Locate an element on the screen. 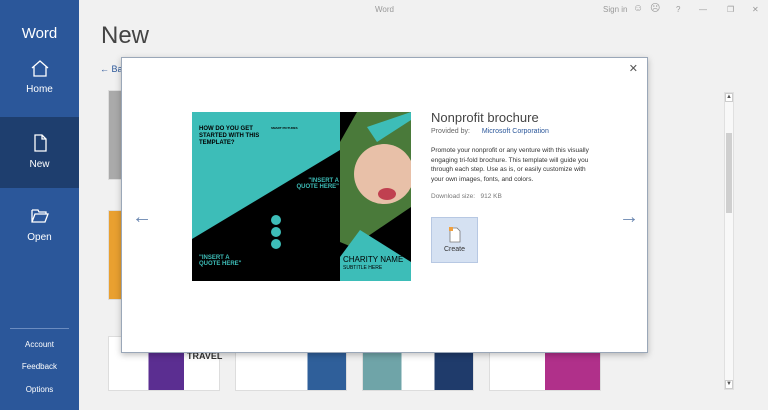 The width and height of the screenshot is (768, 410). create-label: Create is located at coordinates (454, 249).